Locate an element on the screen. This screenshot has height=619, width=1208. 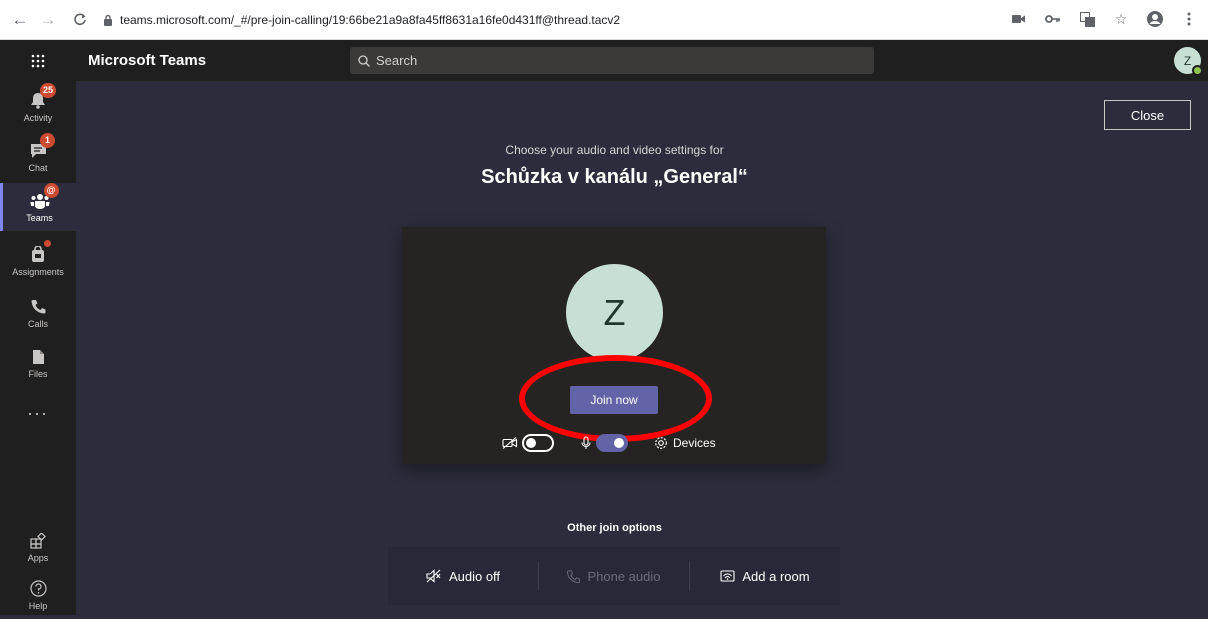
camera-off-icon is located at coordinates (510, 443).